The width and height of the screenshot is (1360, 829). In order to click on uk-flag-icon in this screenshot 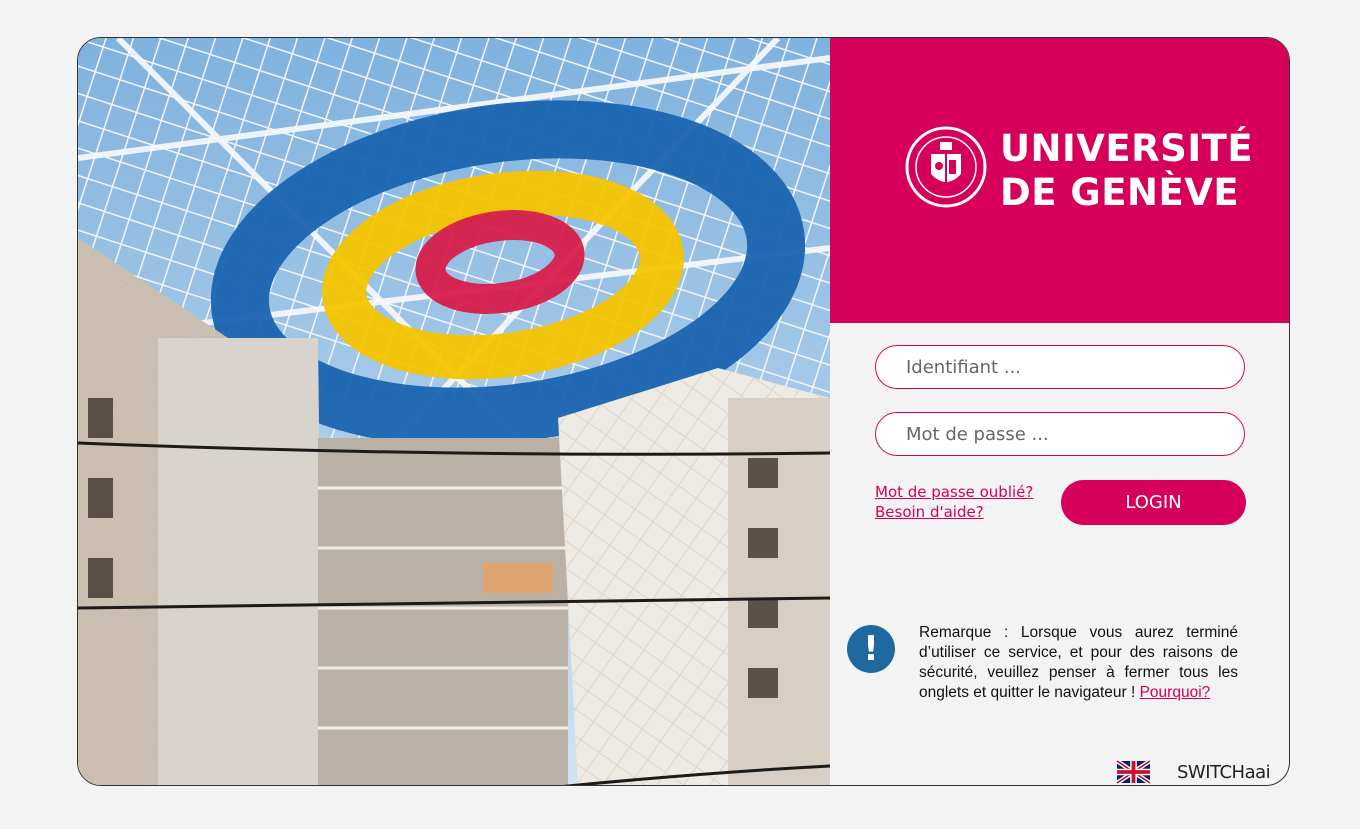, I will do `click(1133, 772)`.